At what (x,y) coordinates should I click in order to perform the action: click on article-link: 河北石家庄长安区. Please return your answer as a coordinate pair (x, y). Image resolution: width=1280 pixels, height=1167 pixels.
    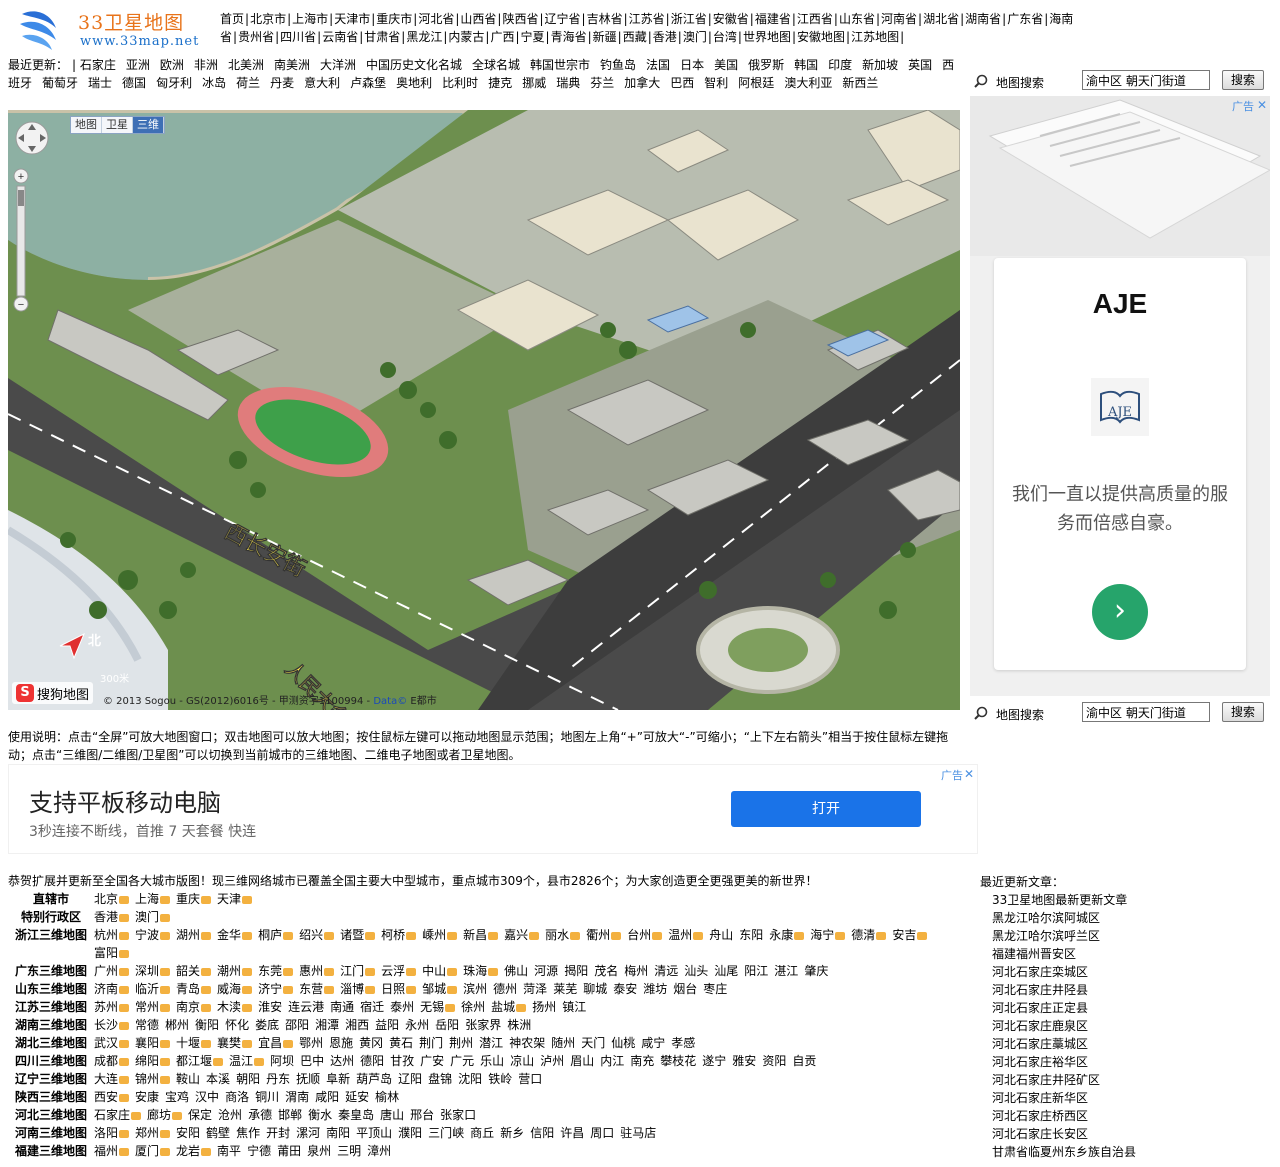
    Looking at the image, I should click on (1040, 1134).